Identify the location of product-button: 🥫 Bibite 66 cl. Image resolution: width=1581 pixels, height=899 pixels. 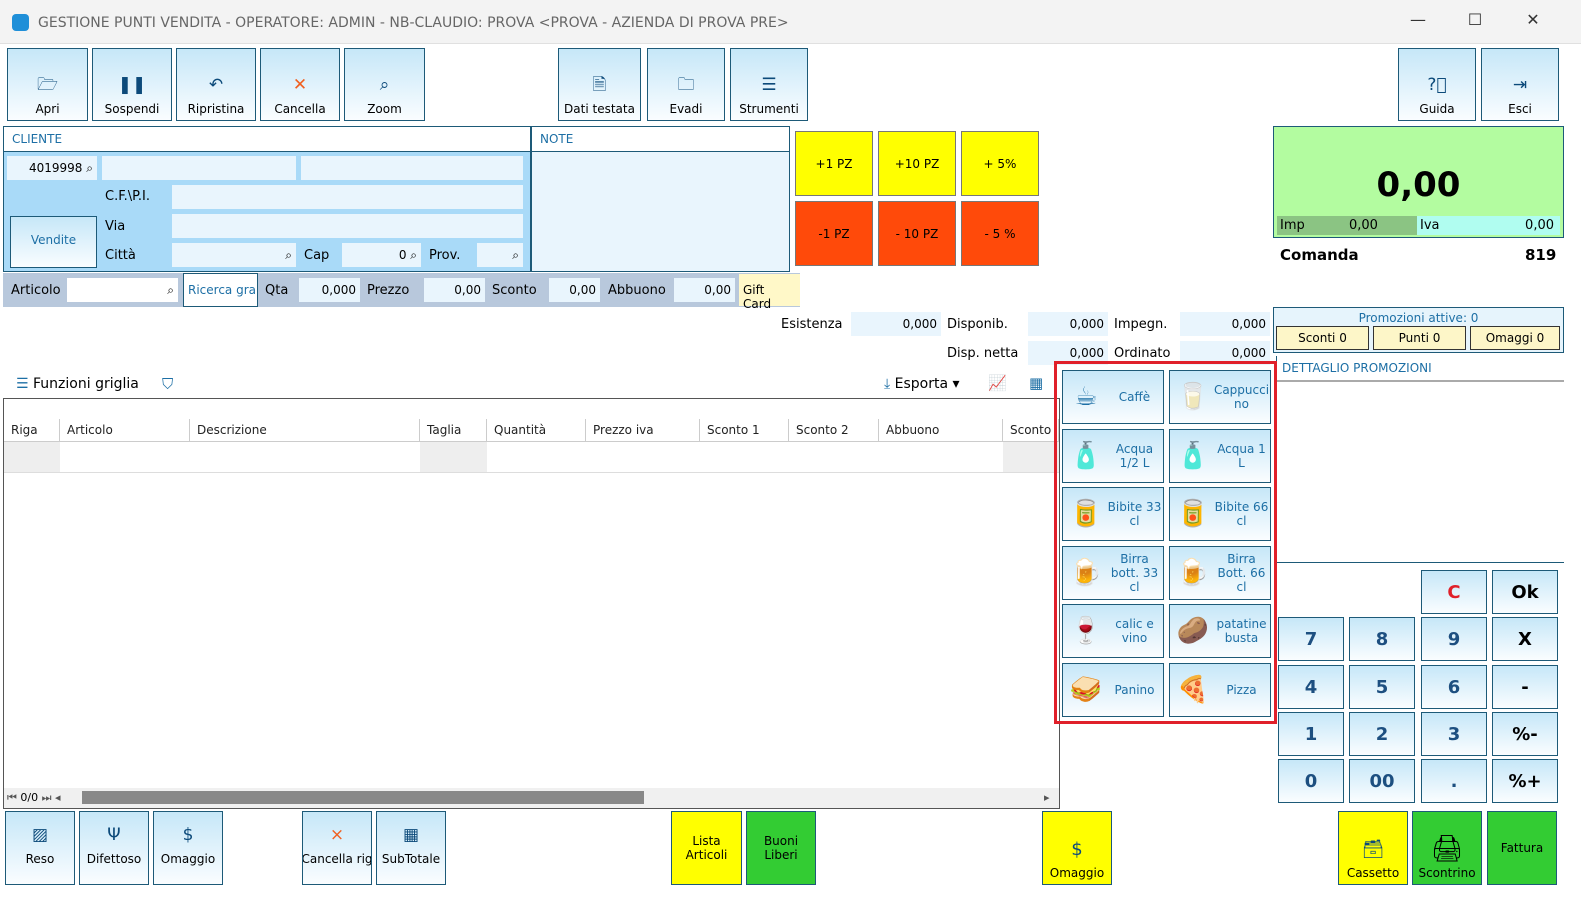
(1220, 514).